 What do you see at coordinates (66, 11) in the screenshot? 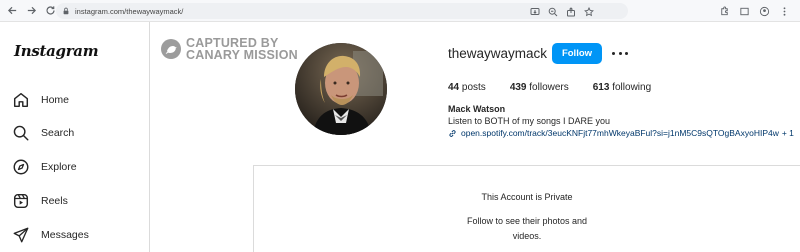
I see `site-info-icon` at bounding box center [66, 11].